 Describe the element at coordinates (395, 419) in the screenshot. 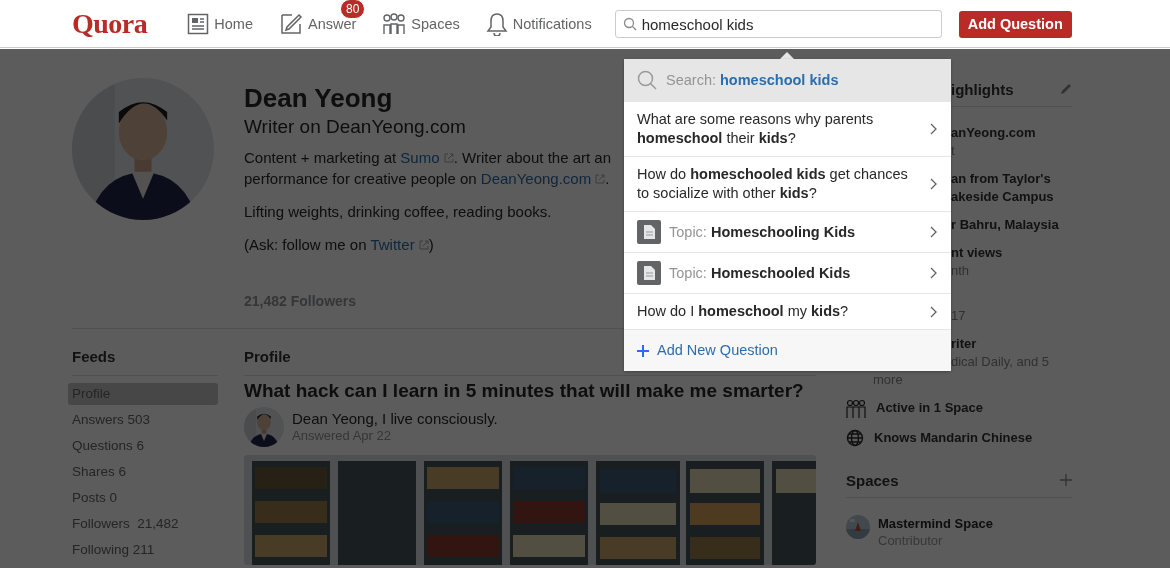

I see `author-credential: Dean Yeong, I live consciously.` at that location.